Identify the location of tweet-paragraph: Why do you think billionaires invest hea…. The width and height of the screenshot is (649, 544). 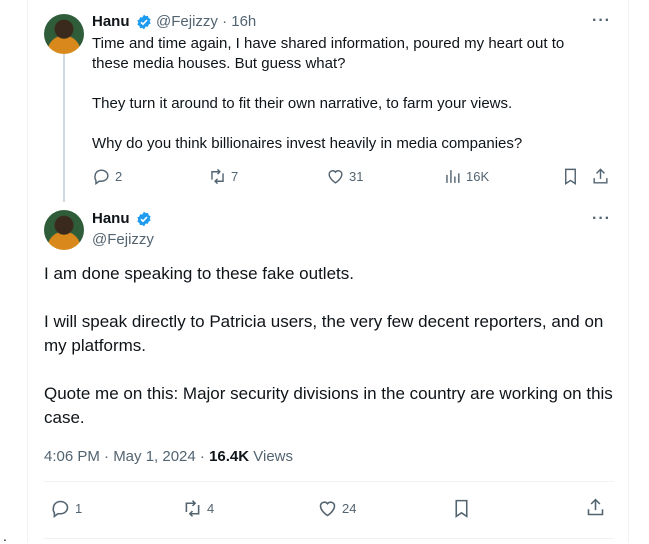
(307, 143).